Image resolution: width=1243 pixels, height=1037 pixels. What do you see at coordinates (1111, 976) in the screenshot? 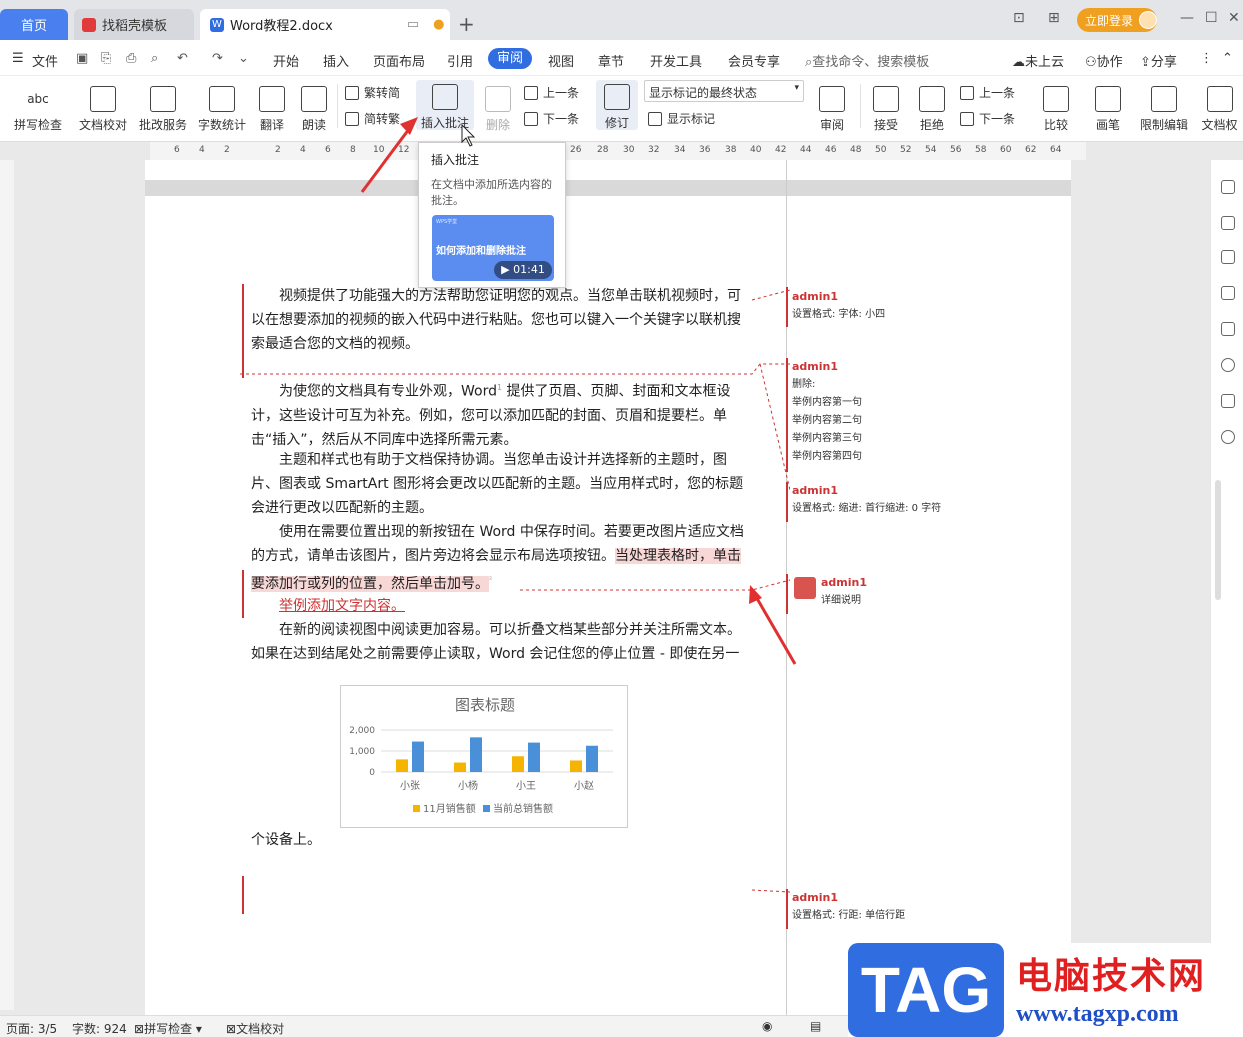
I see `watermark-site-name: 电脑技术网` at bounding box center [1111, 976].